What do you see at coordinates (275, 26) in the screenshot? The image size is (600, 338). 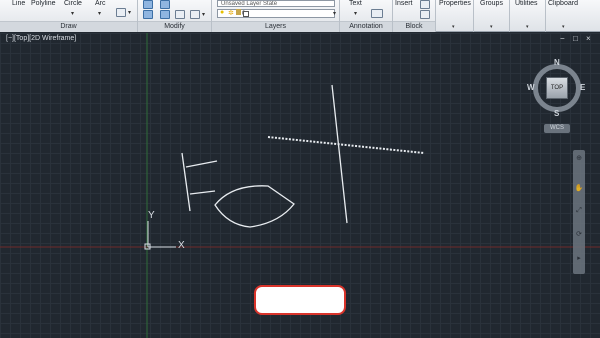 I see `layers-panel-title: Layers` at bounding box center [275, 26].